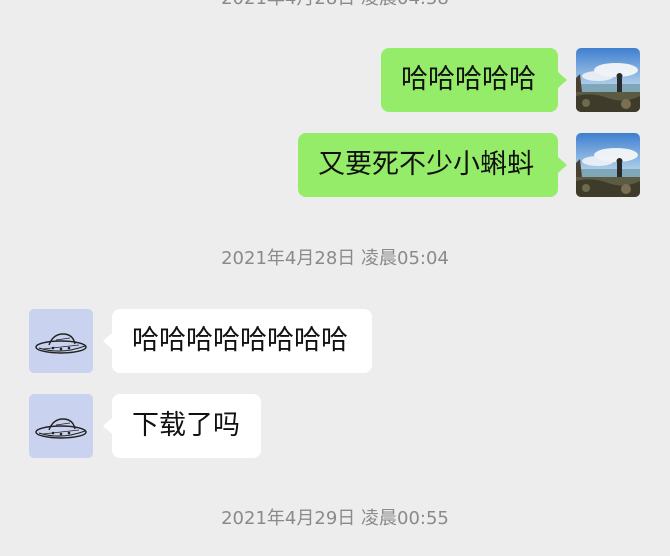 This screenshot has width=670, height=556. Describe the element at coordinates (335, 5) in the screenshot. I see `timestamp: 2021年4月28日 凌晨04:58` at that location.